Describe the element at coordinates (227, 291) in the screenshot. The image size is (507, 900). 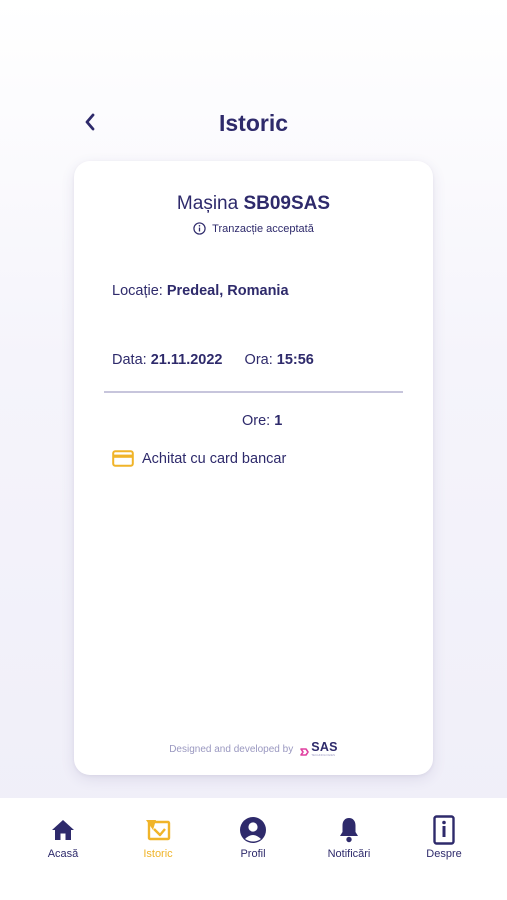
I see `location-value: Predeal, Romania` at that location.